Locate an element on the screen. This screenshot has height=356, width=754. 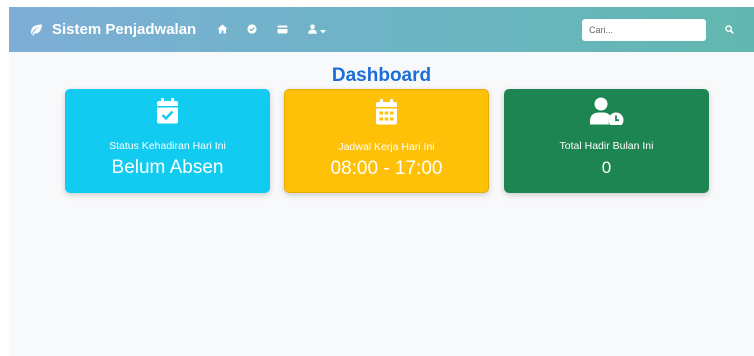
brand-title: Sistem Penjadwalan is located at coordinates (124, 29).